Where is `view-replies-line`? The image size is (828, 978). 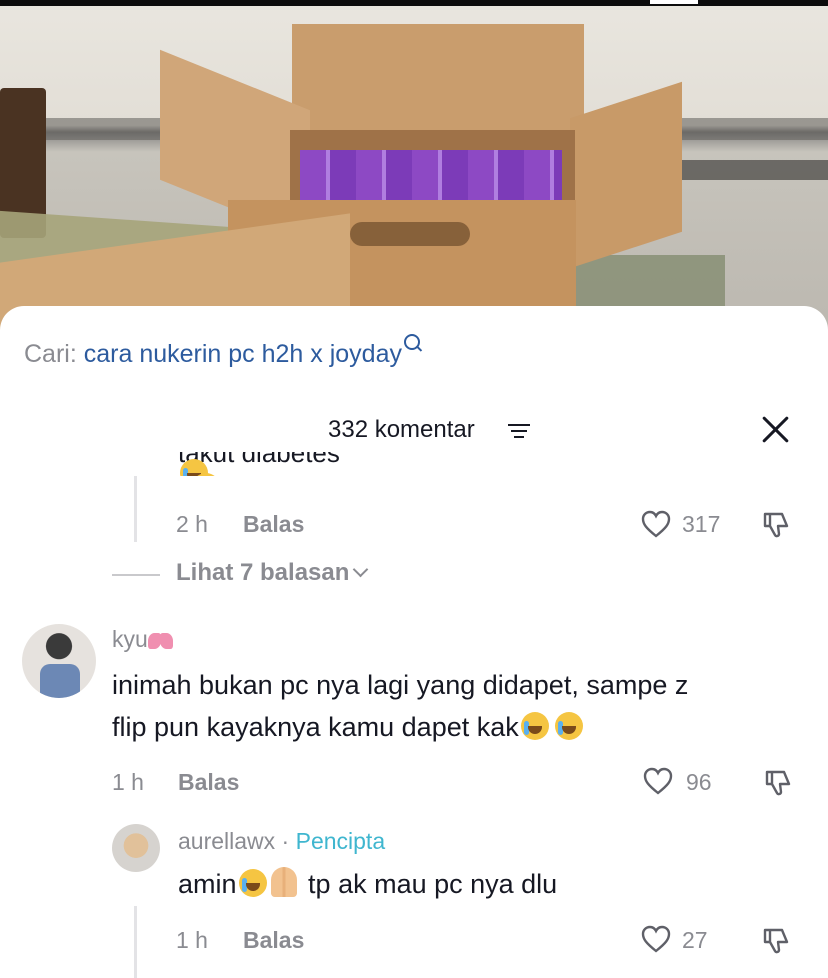 view-replies-line is located at coordinates (136, 575).